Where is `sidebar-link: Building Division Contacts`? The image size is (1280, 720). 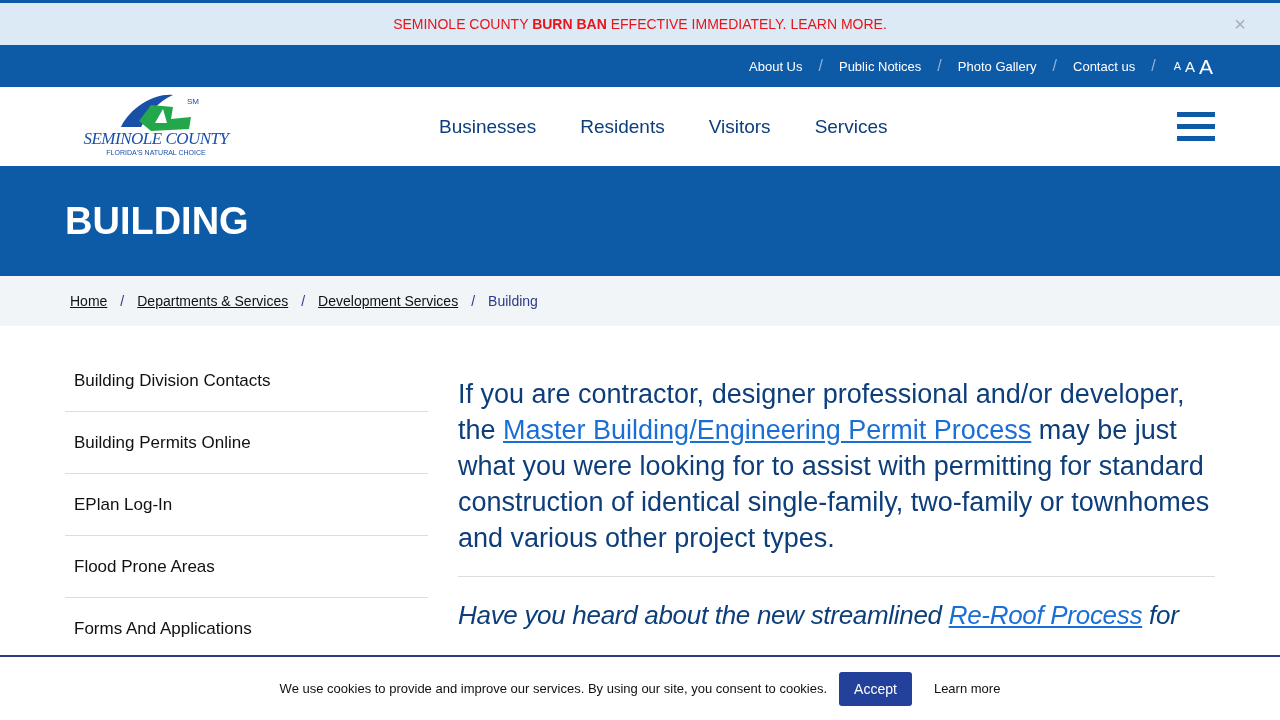 sidebar-link: Building Division Contacts is located at coordinates (246, 381).